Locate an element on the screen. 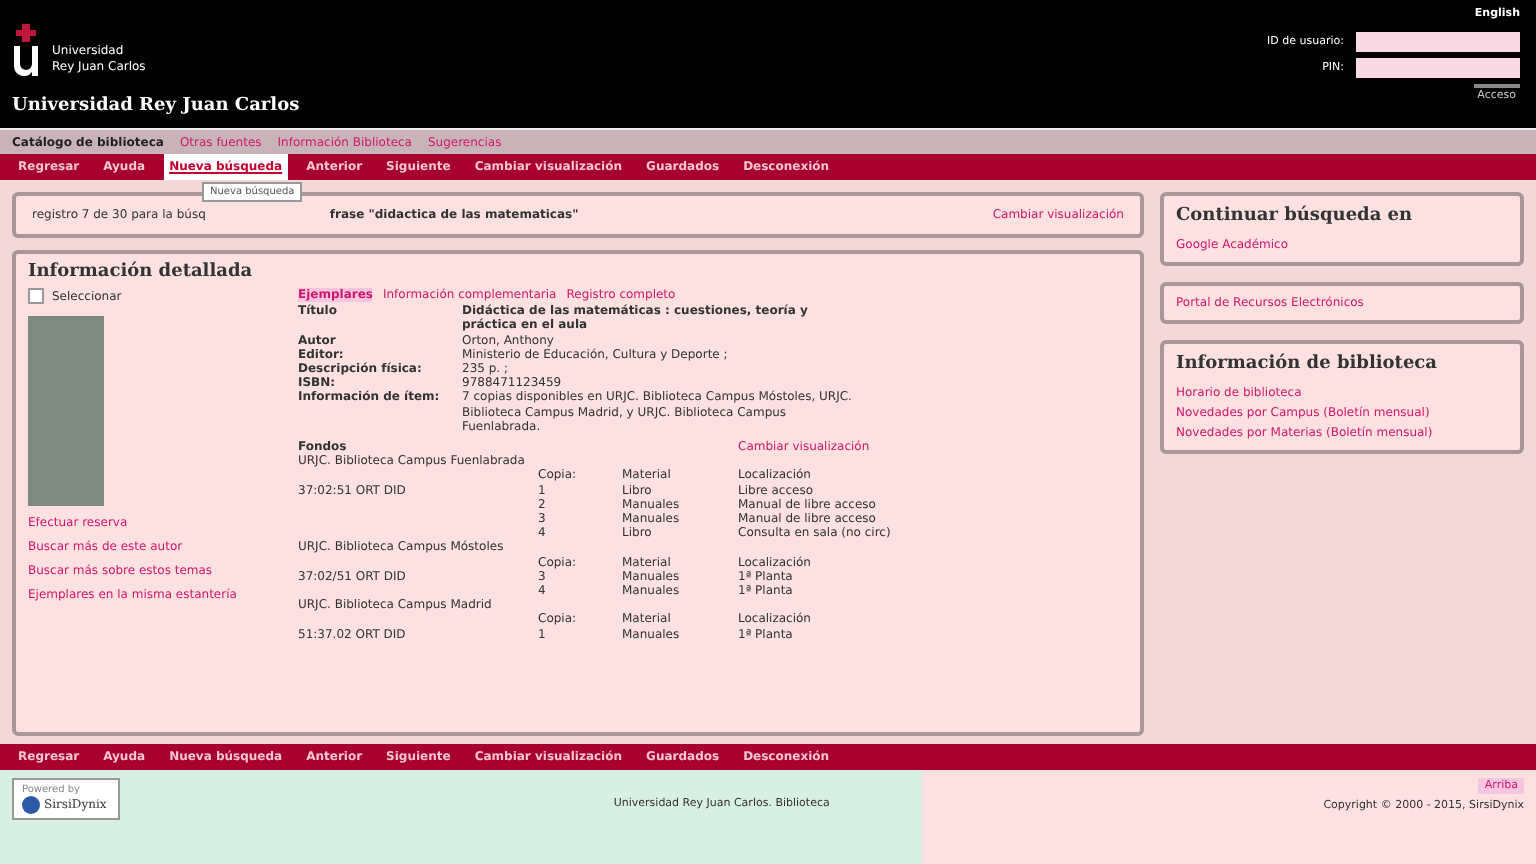 The width and height of the screenshot is (1536, 864). section-heading: Información detallada is located at coordinates (141, 272).